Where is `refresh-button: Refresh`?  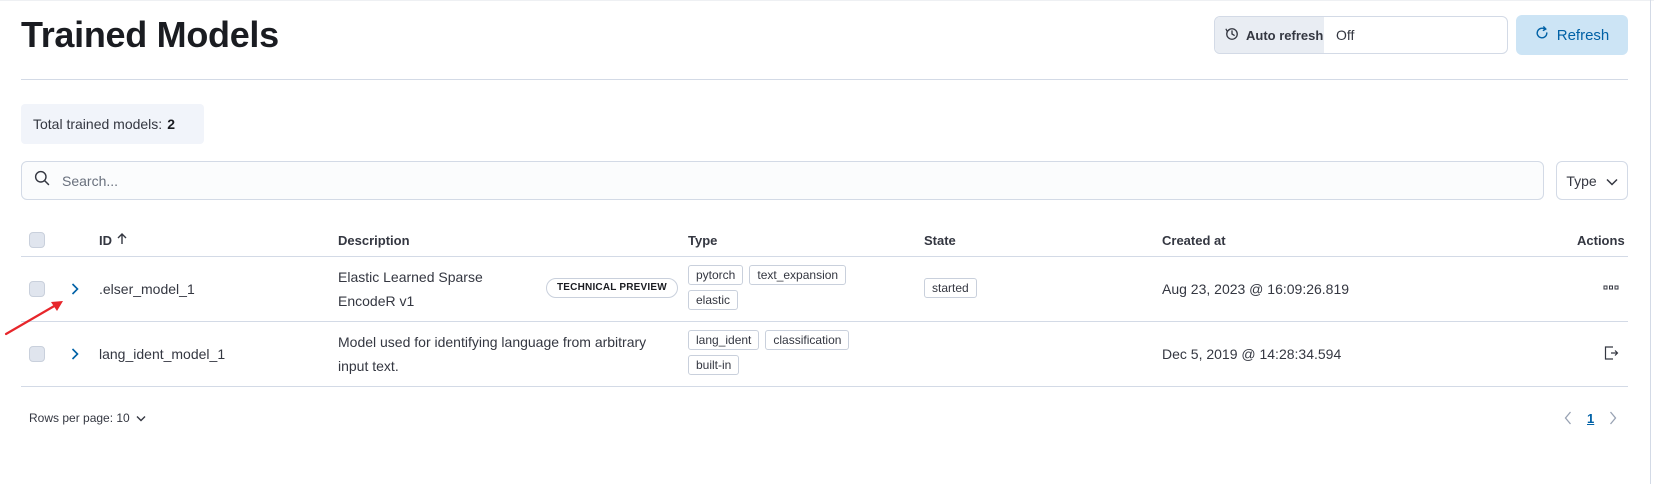 refresh-button: Refresh is located at coordinates (1572, 35).